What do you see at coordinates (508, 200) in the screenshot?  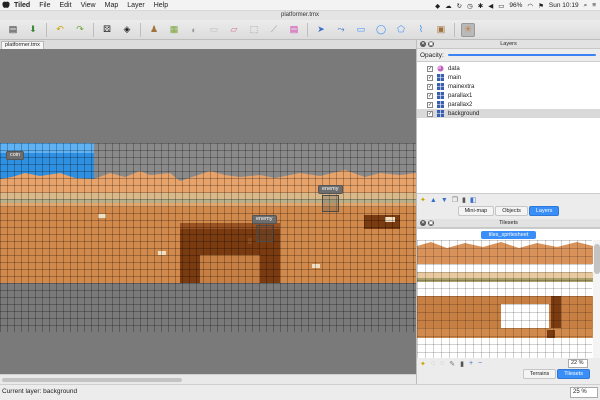 I see `layers-toolbar: ✦ ▲ ▼ ❐ ▮ ◧` at bounding box center [508, 200].